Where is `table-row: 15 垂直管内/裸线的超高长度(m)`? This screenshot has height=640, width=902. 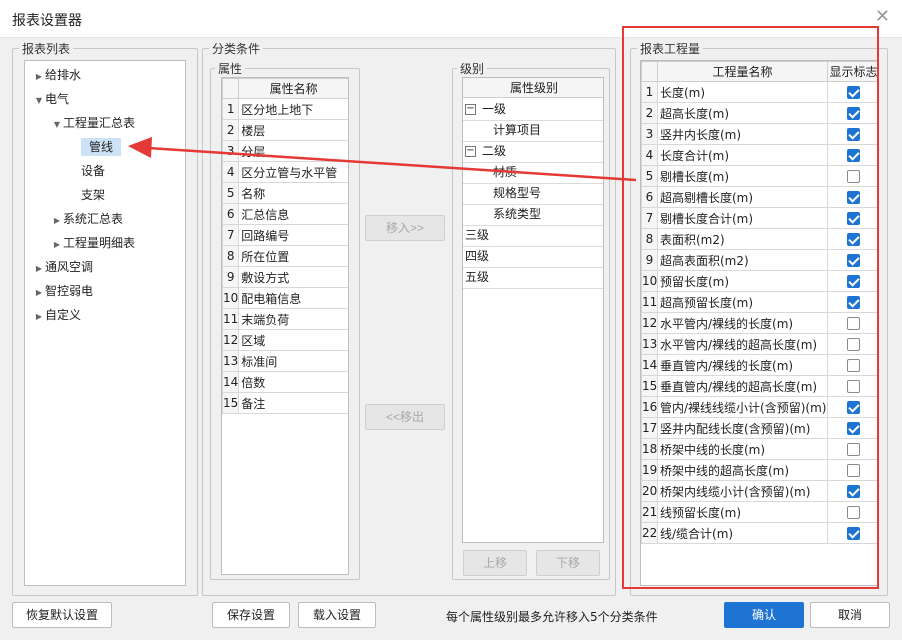
table-row: 15 垂直管内/裸线的超高长度(m) is located at coordinates (759, 386).